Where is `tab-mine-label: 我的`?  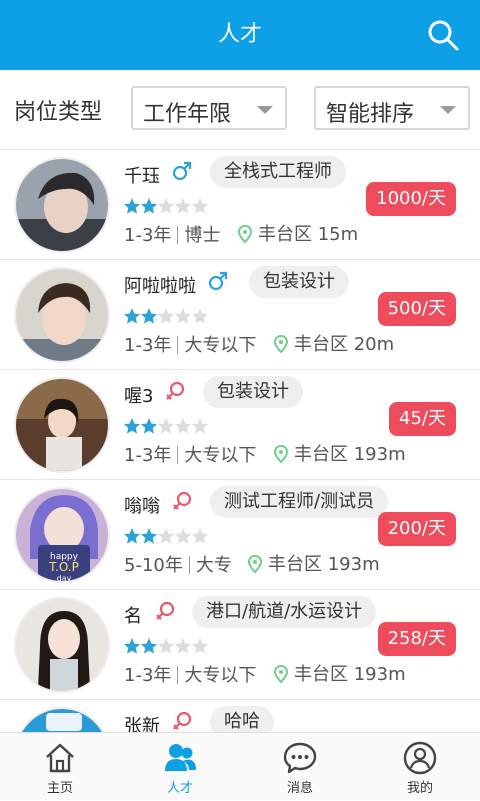 tab-mine-label: 我的 is located at coordinates (419, 788).